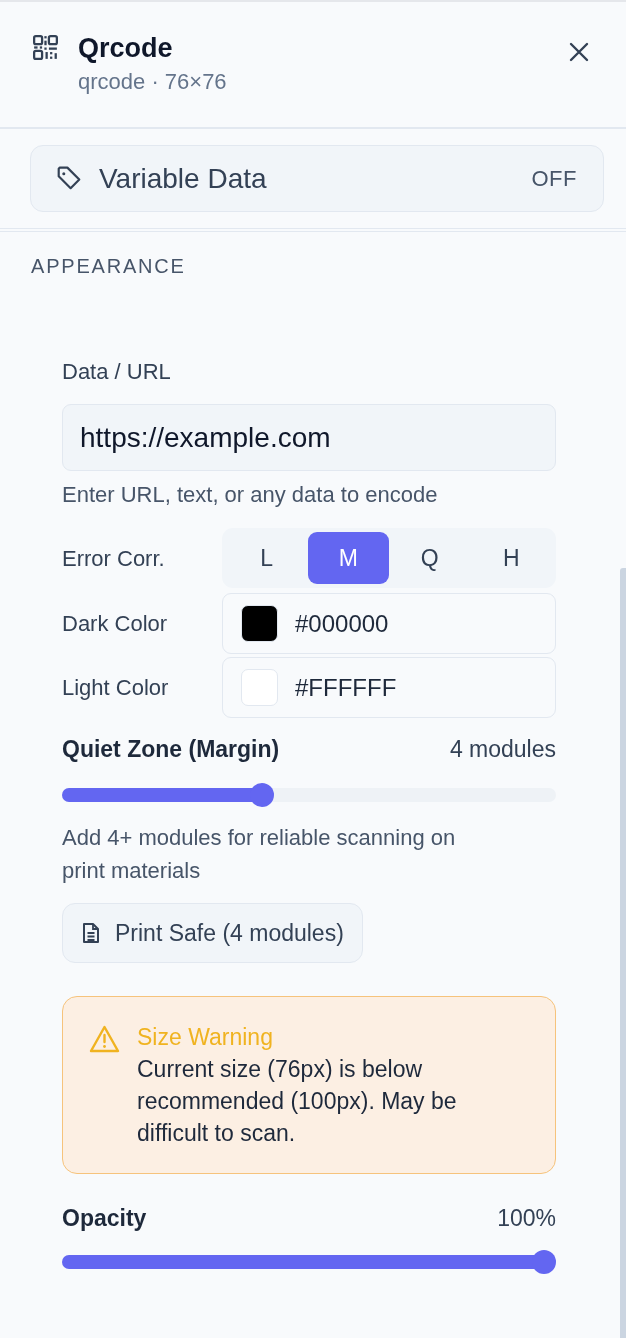  What do you see at coordinates (526, 1218) in the screenshot?
I see `slider-value: 100%` at bounding box center [526, 1218].